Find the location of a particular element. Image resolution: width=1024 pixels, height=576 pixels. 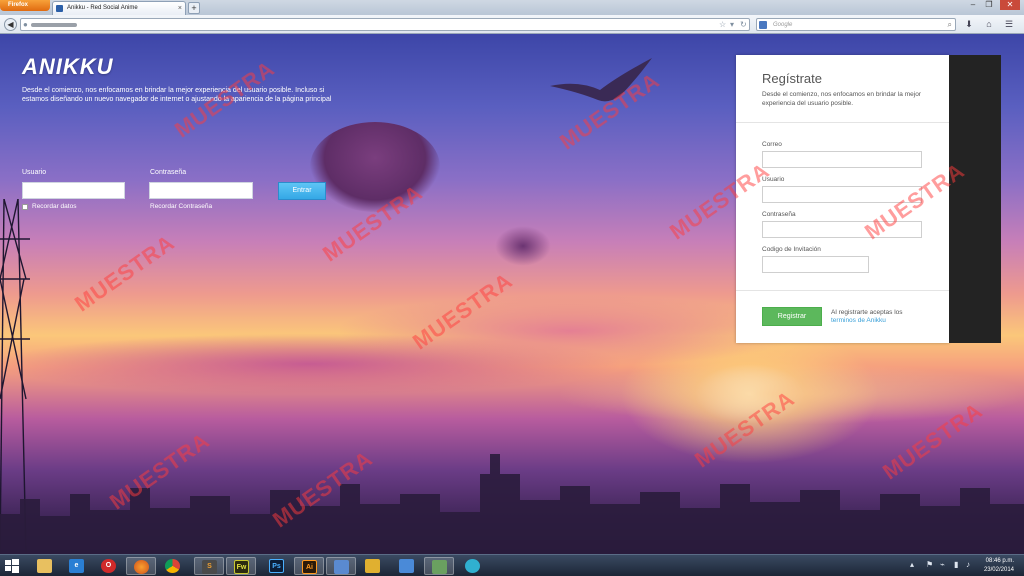

register-email-input is located at coordinates (842, 159).